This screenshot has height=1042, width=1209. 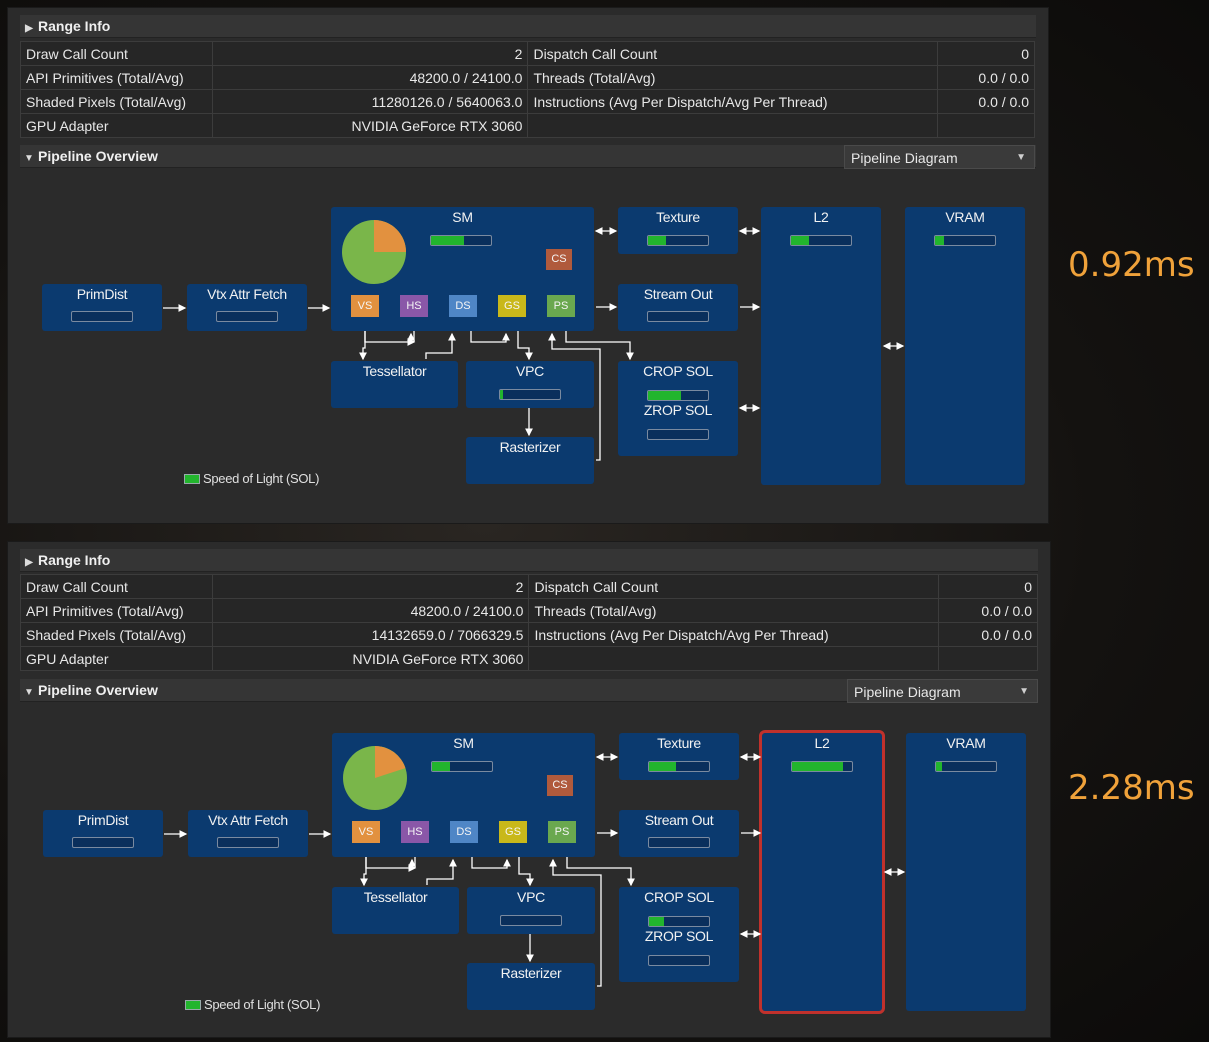 I want to click on timing-label-bottom: 2.28ms, so click(x=1131, y=788).